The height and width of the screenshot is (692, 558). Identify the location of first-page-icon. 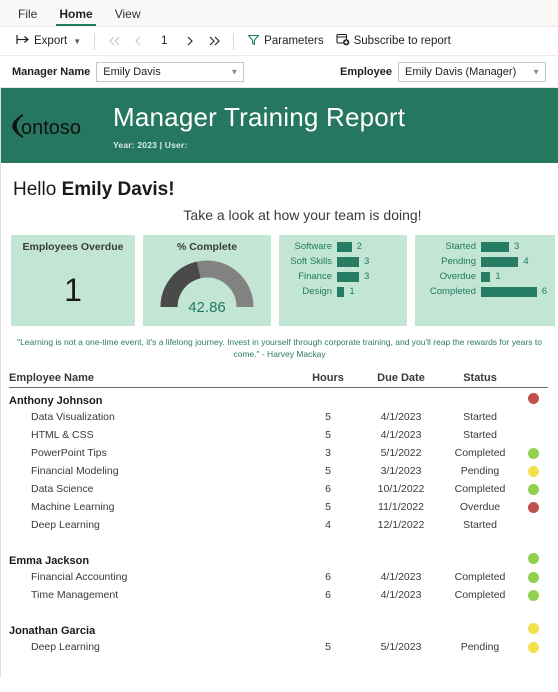
(114, 41).